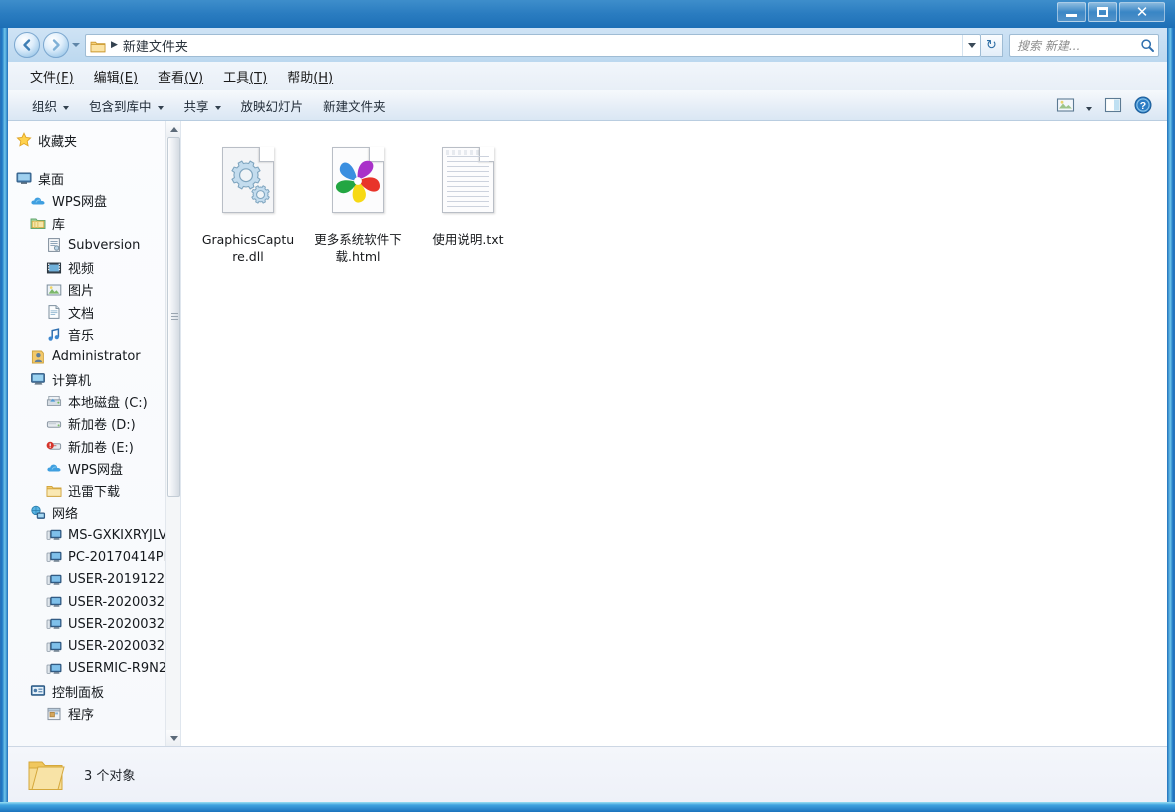  I want to click on nav-item-22: USER-20200326', so click(94, 647).